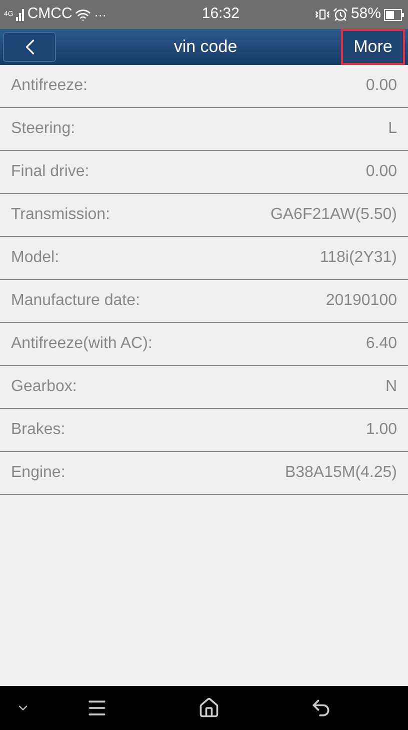 Image resolution: width=408 pixels, height=730 pixels. I want to click on row-label: Antifreeze(with AC):, so click(81, 344).